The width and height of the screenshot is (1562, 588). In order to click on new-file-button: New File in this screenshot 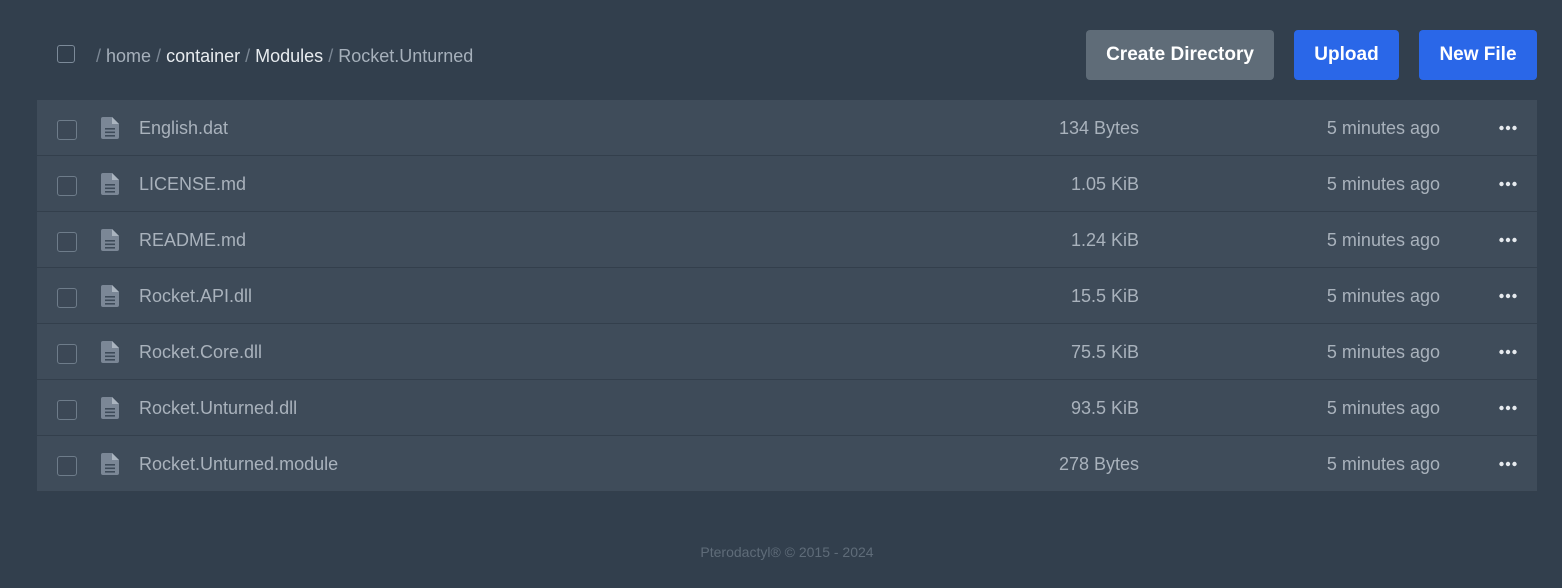, I will do `click(1478, 55)`.